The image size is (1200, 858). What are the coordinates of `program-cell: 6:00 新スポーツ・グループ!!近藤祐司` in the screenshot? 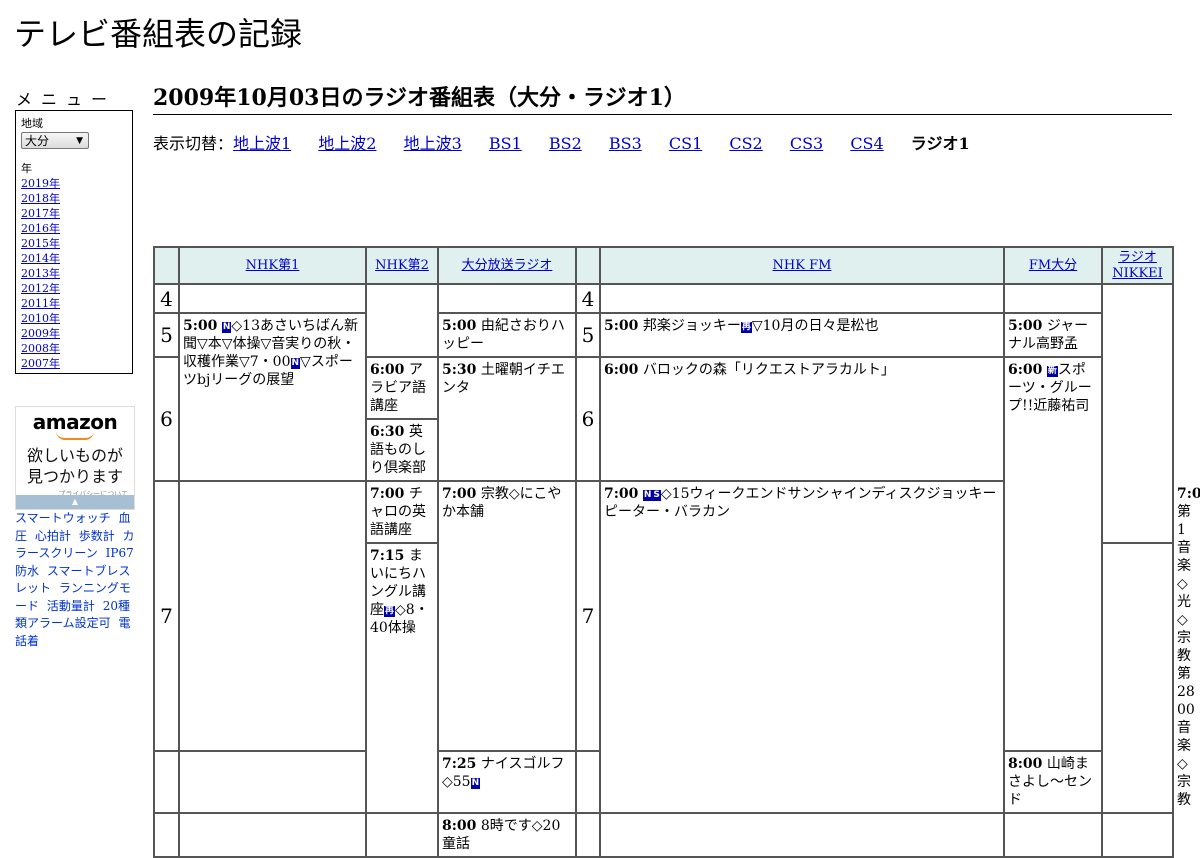 It's located at (1053, 554).